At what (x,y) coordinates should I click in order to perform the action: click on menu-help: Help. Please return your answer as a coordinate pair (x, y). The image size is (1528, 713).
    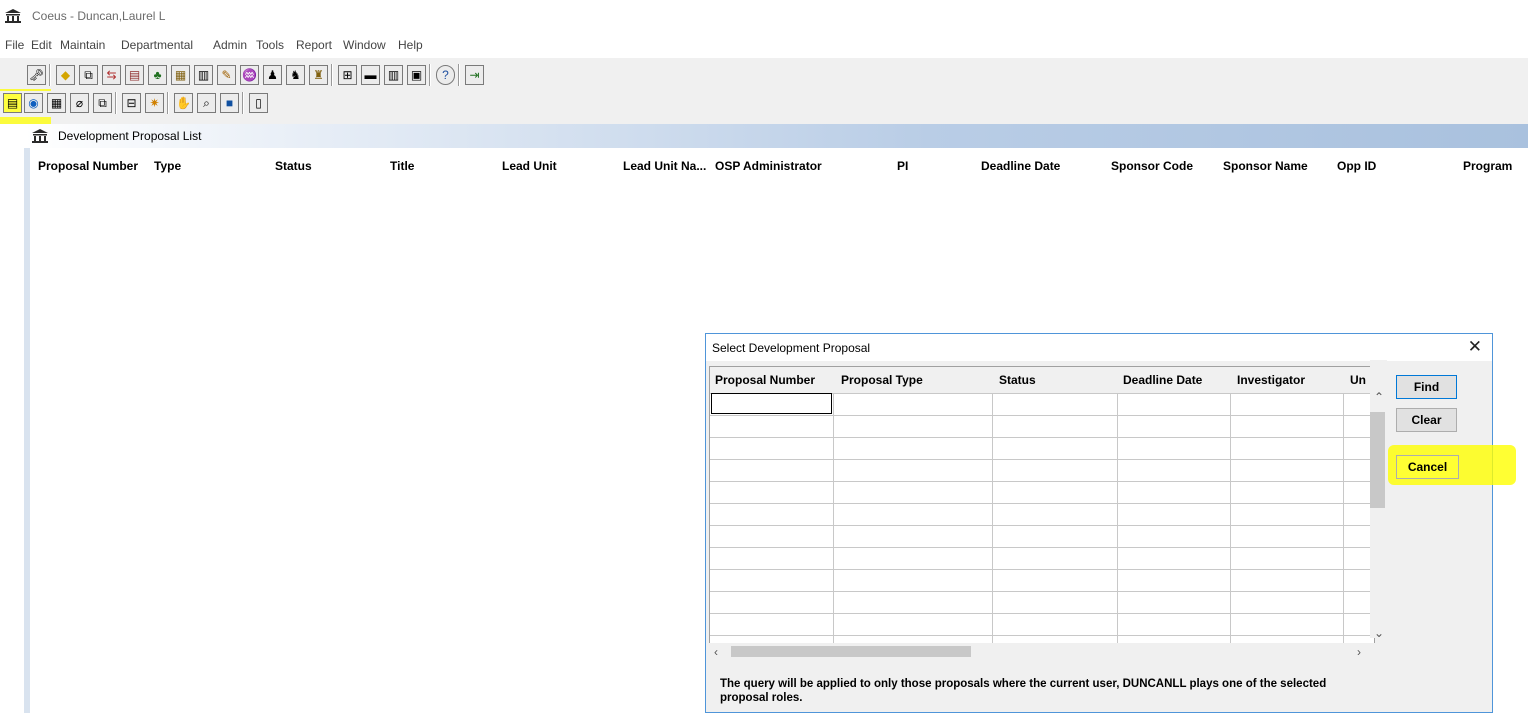
    Looking at the image, I should click on (410, 45).